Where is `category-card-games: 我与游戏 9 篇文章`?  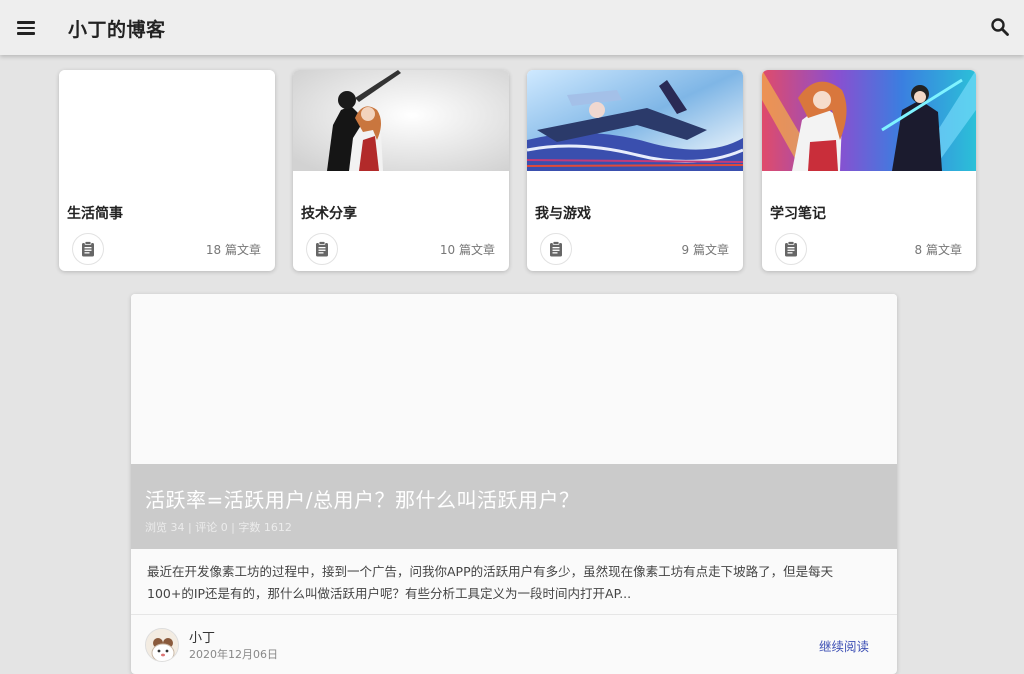
category-card-games: 我与游戏 9 篇文章 is located at coordinates (635, 170).